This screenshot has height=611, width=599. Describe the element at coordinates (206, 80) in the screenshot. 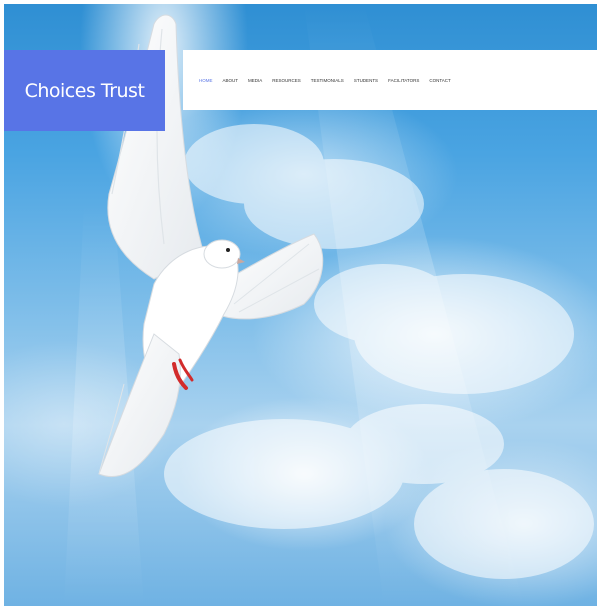

I see `nav-item-home: HOME` at that location.